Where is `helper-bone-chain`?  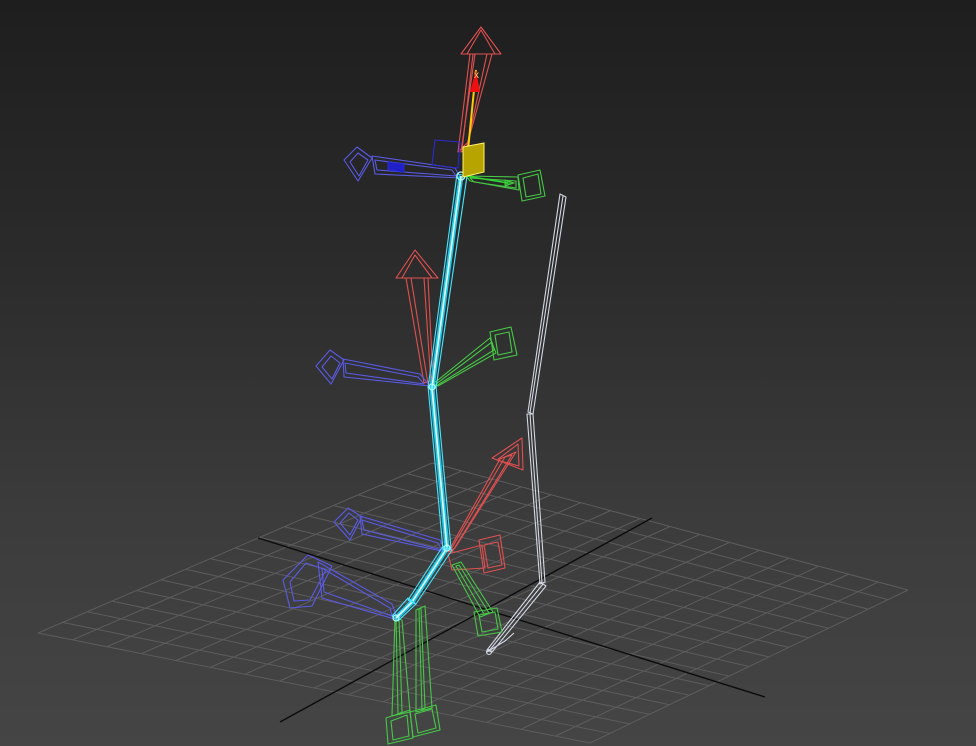 helper-bone-chain is located at coordinates (526, 424).